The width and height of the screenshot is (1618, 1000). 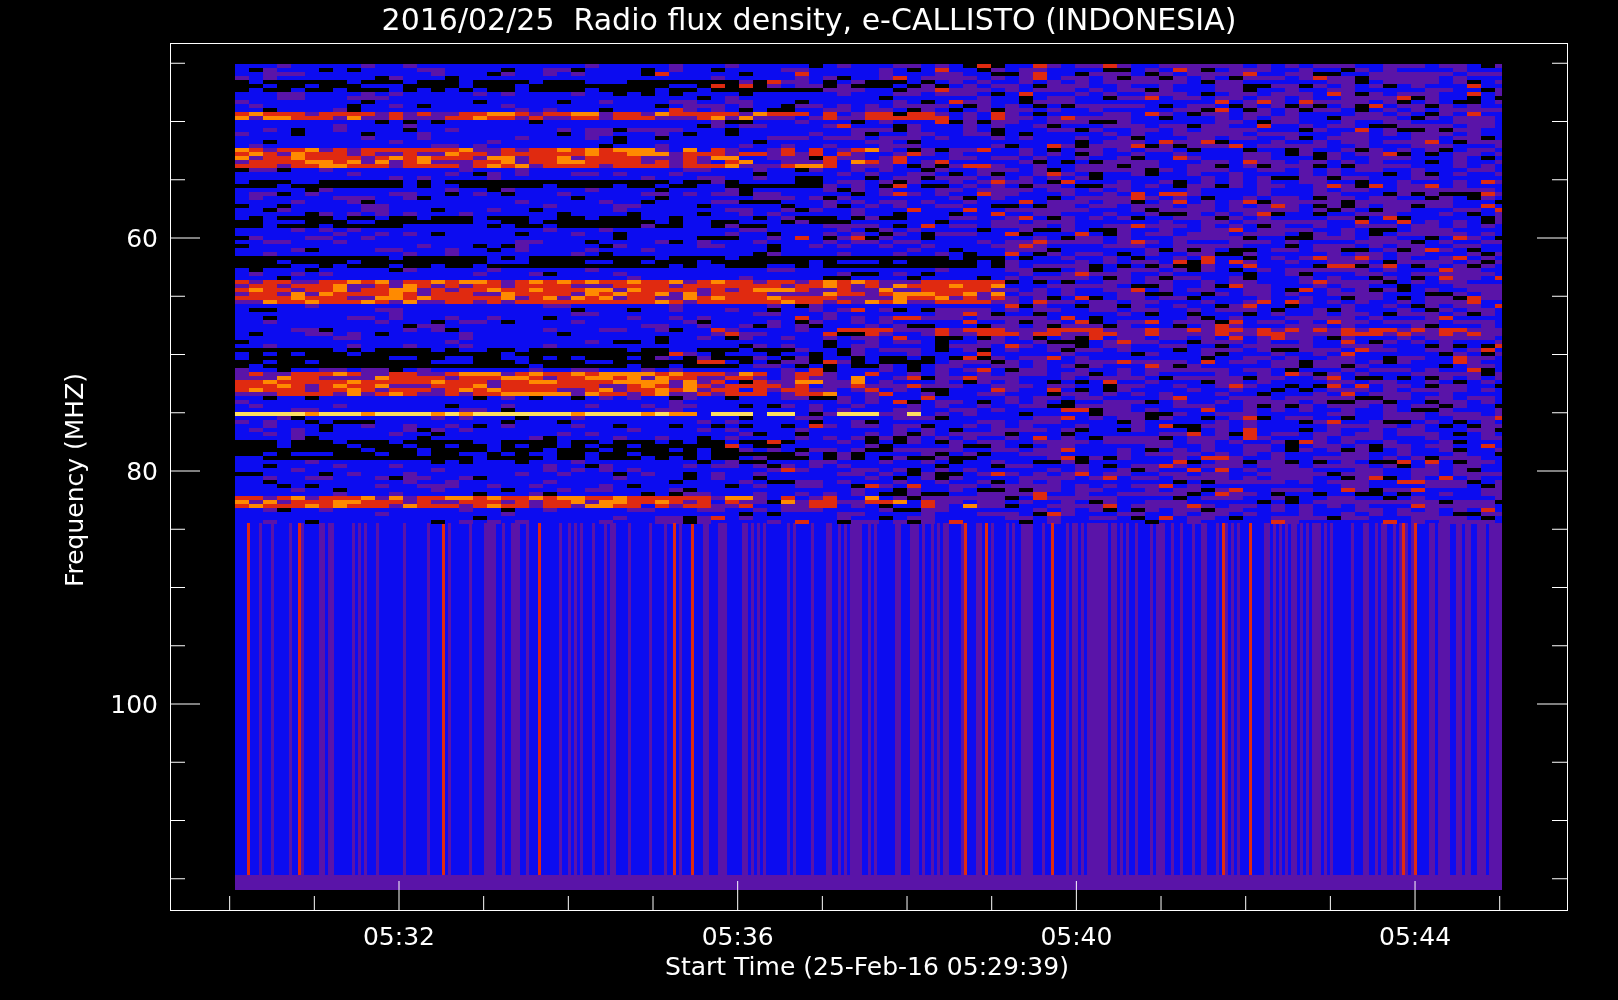 I want to click on axis-label: Frequency (MHZ), so click(x=74, y=480).